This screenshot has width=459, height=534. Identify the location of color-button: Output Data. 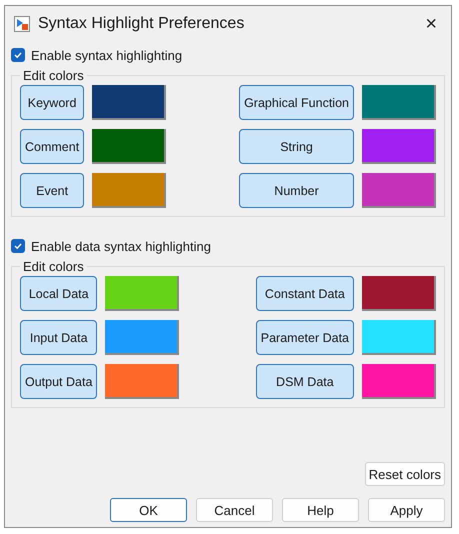
(59, 381).